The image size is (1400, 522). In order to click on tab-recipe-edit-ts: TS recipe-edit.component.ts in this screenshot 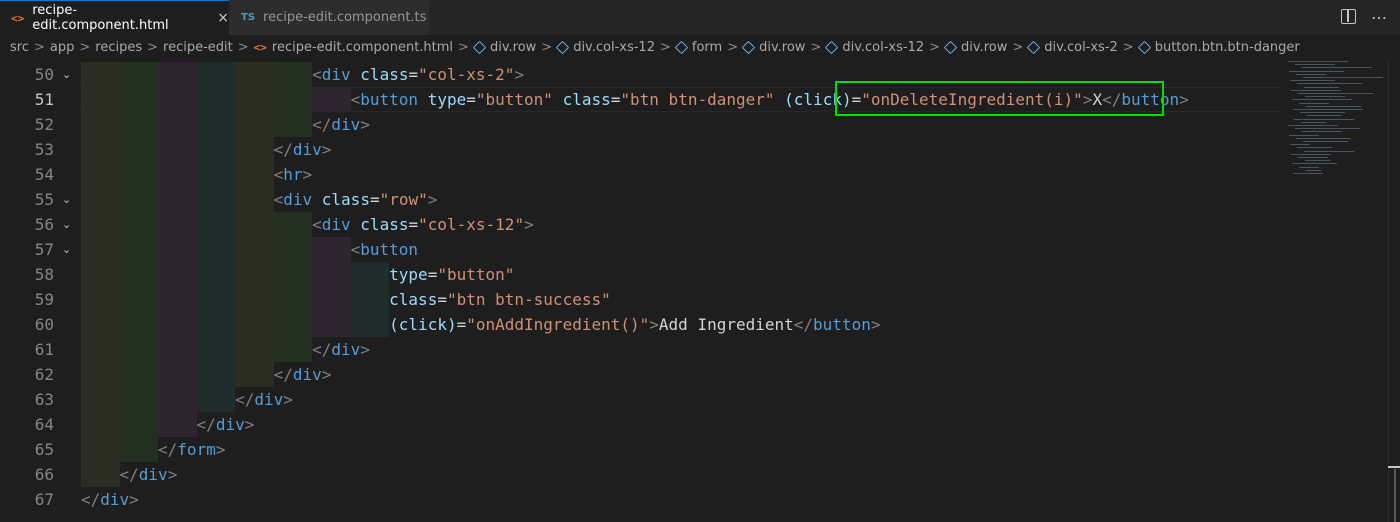, I will do `click(329, 17)`.